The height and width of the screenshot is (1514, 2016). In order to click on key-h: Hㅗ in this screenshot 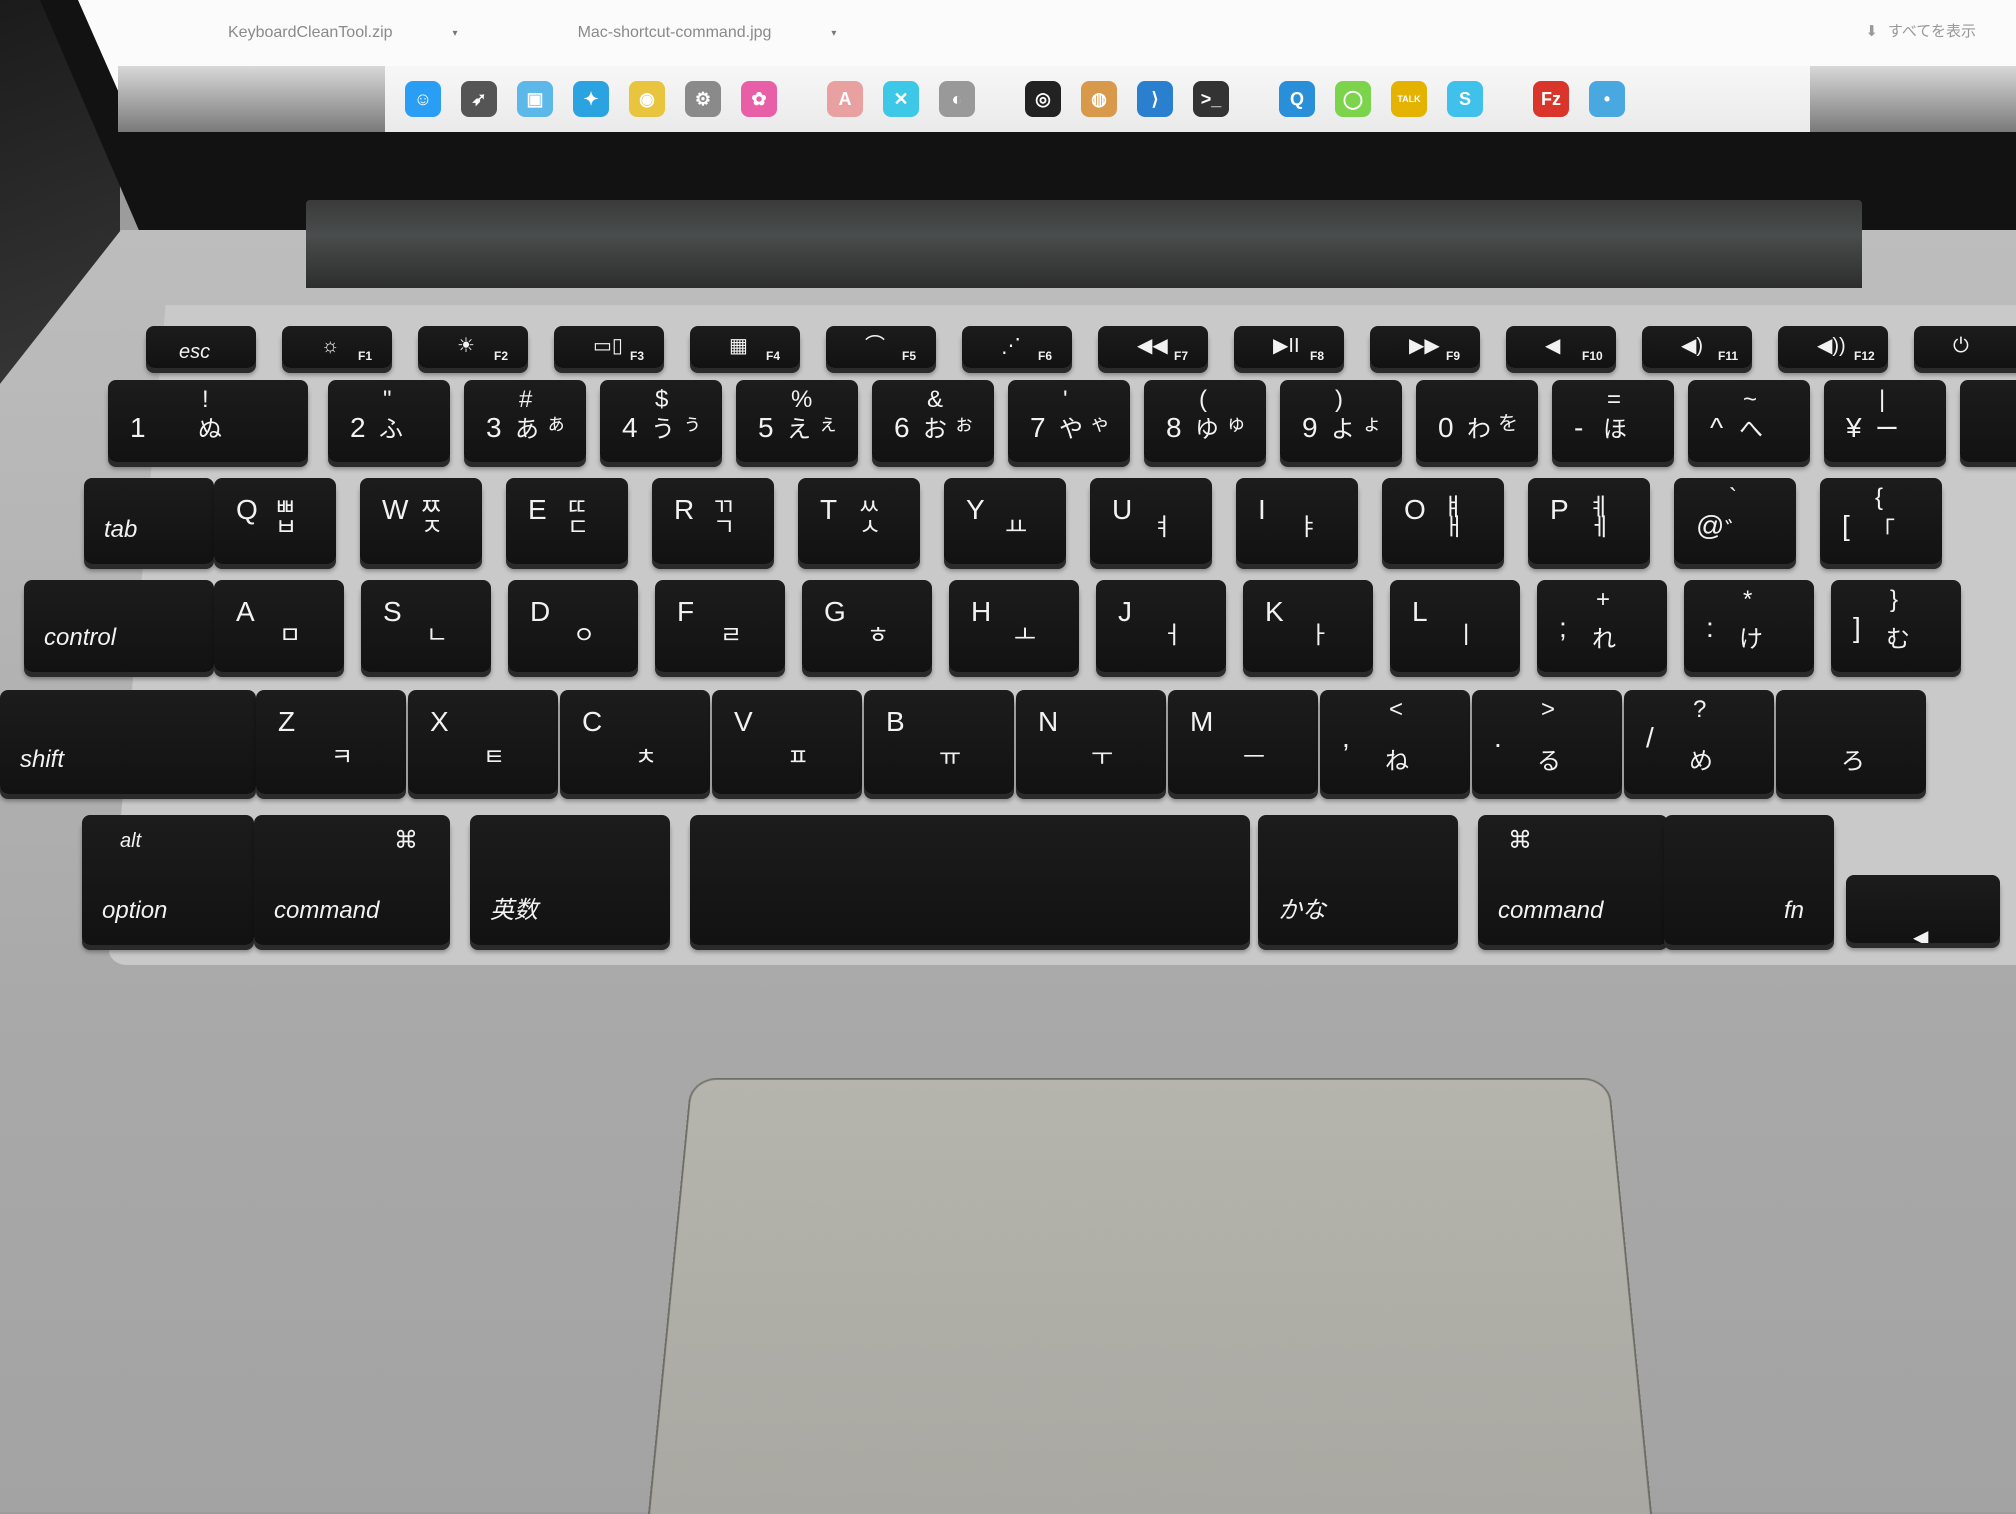, I will do `click(1014, 626)`.